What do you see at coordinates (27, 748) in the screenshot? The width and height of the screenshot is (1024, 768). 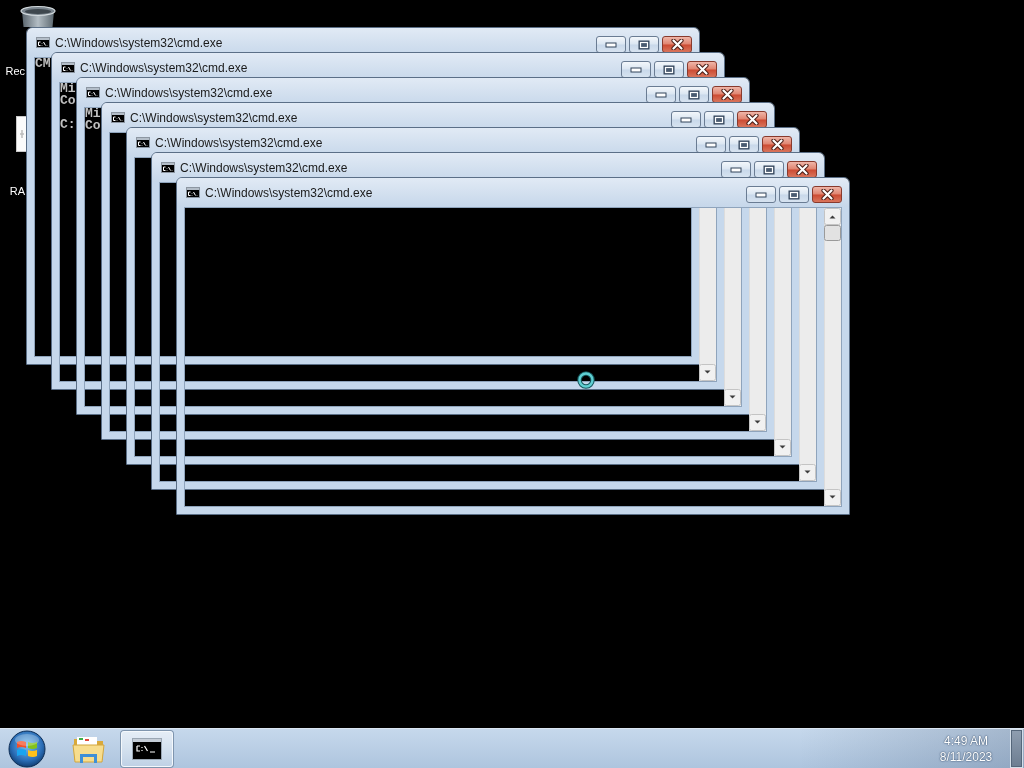 I see `start-orb-icon` at bounding box center [27, 748].